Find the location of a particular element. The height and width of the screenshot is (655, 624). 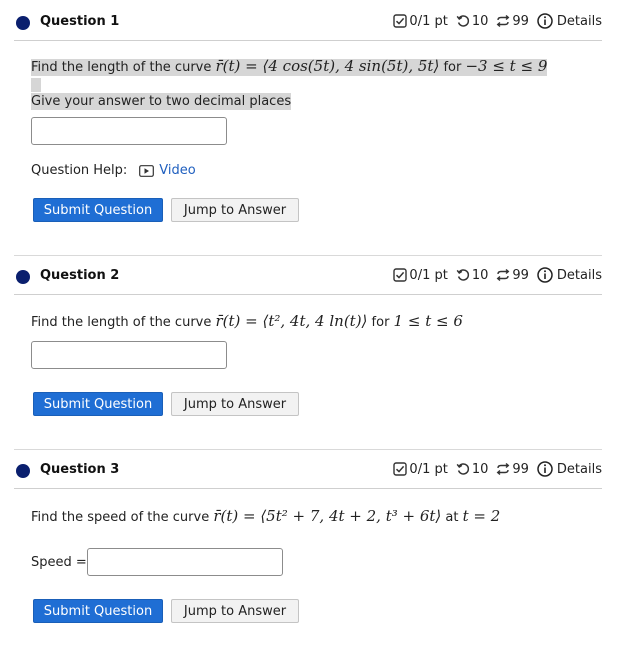

highlight-gap is located at coordinates (36, 85).